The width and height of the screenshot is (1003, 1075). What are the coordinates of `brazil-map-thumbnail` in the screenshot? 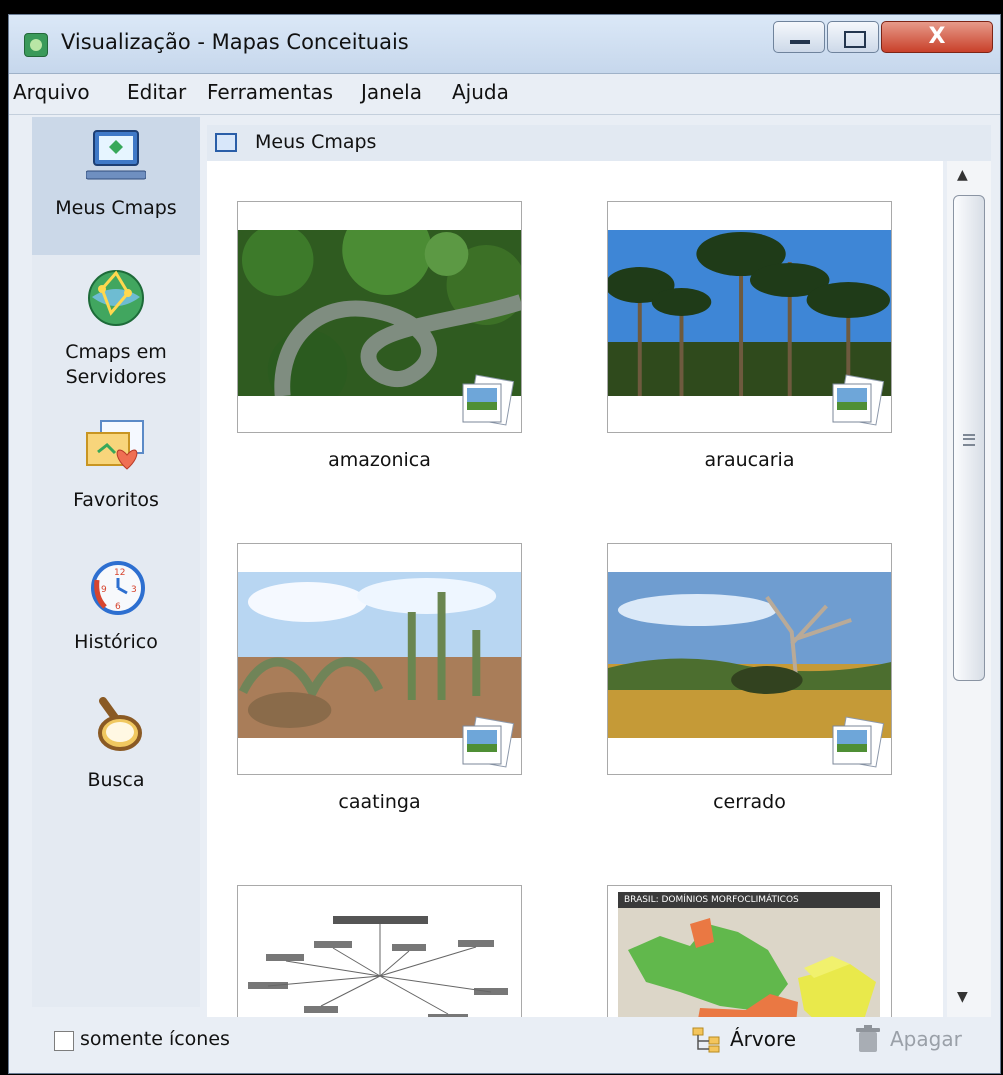 It's located at (749, 962).